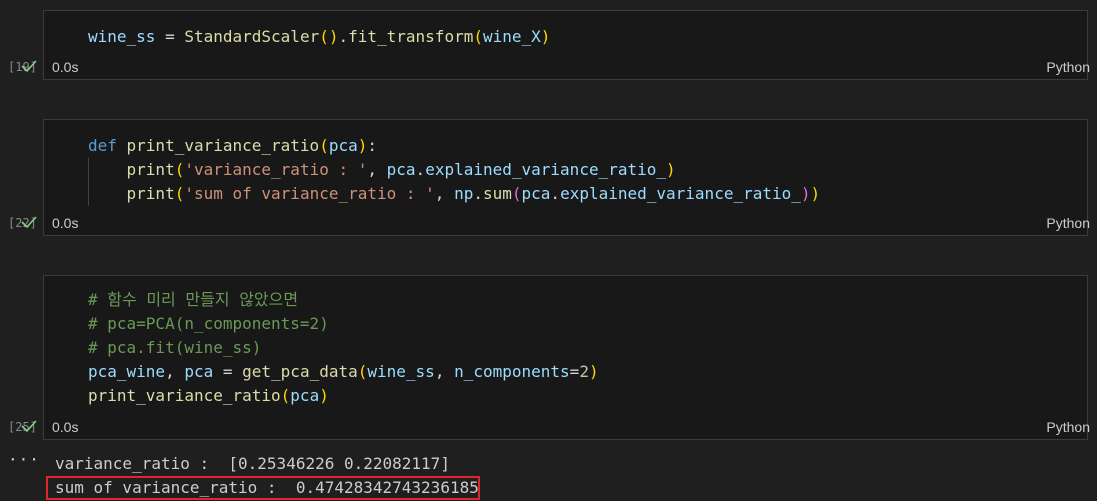 The height and width of the screenshot is (501, 1097). What do you see at coordinates (309, 193) in the screenshot?
I see `code-token: 'sum of variance_ratio : '` at bounding box center [309, 193].